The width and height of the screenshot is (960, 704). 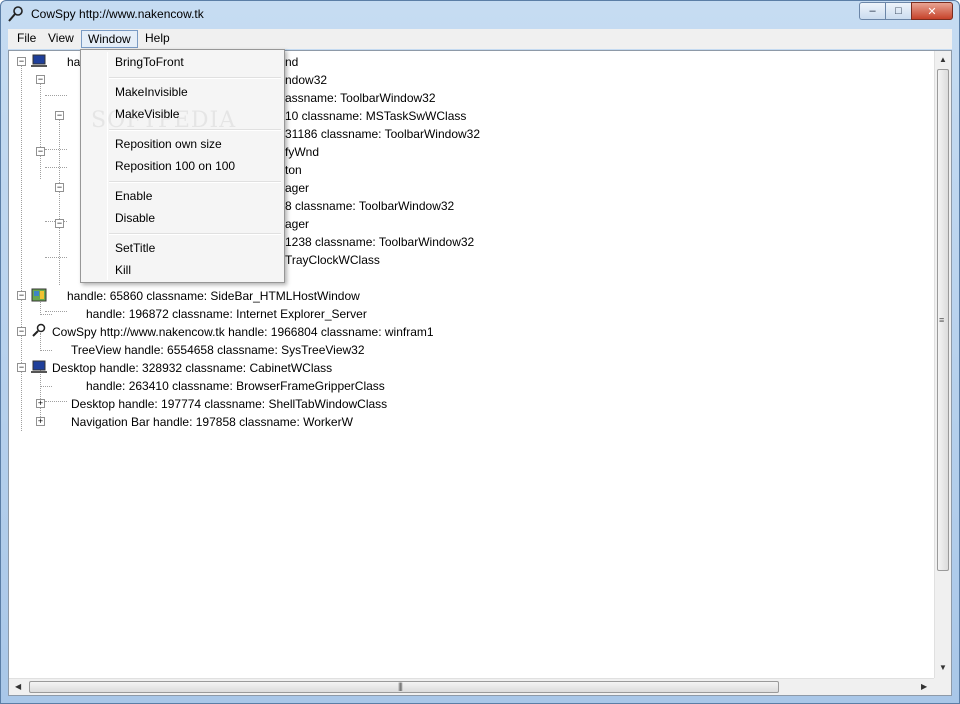 I want to click on vertical-scroll-thumb: ≡, so click(x=943, y=320).